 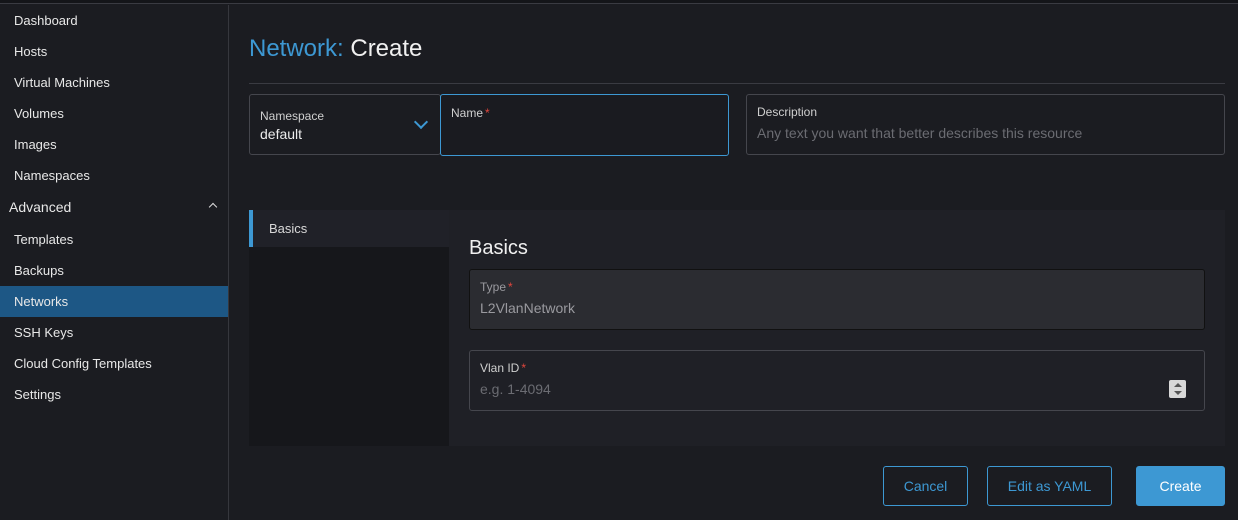 What do you see at coordinates (1180, 486) in the screenshot?
I see `create-button: Create` at bounding box center [1180, 486].